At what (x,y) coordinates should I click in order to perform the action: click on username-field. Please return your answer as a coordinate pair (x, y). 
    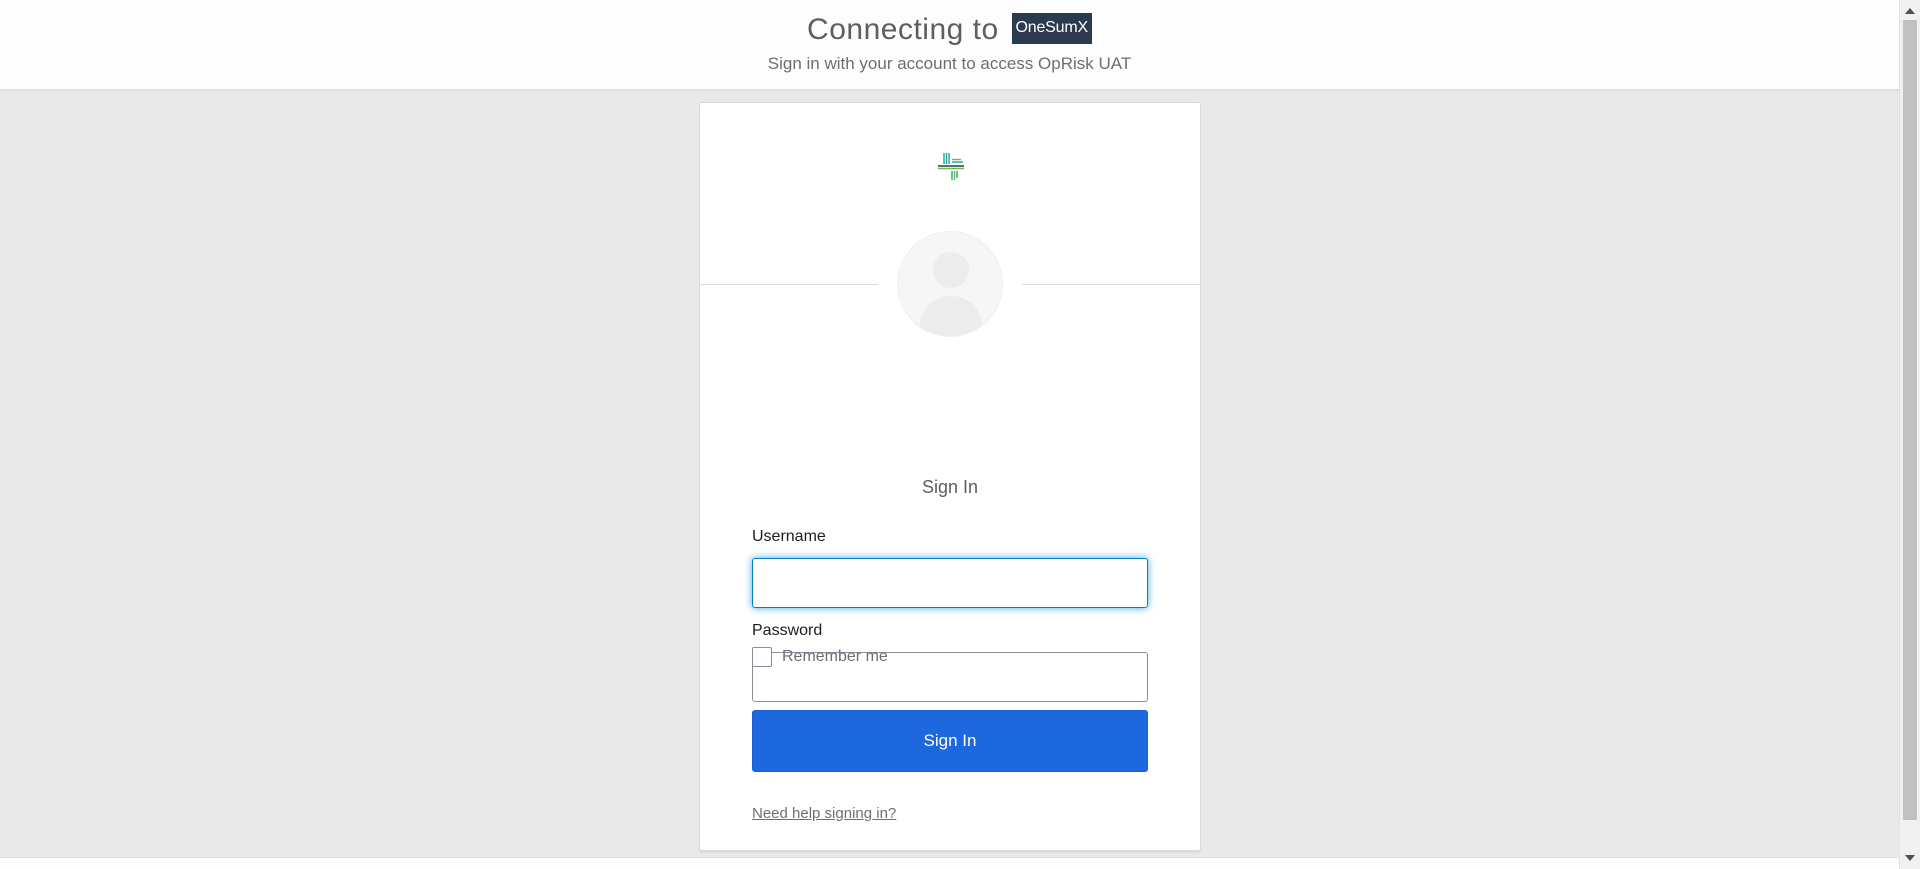
    Looking at the image, I should click on (950, 583).